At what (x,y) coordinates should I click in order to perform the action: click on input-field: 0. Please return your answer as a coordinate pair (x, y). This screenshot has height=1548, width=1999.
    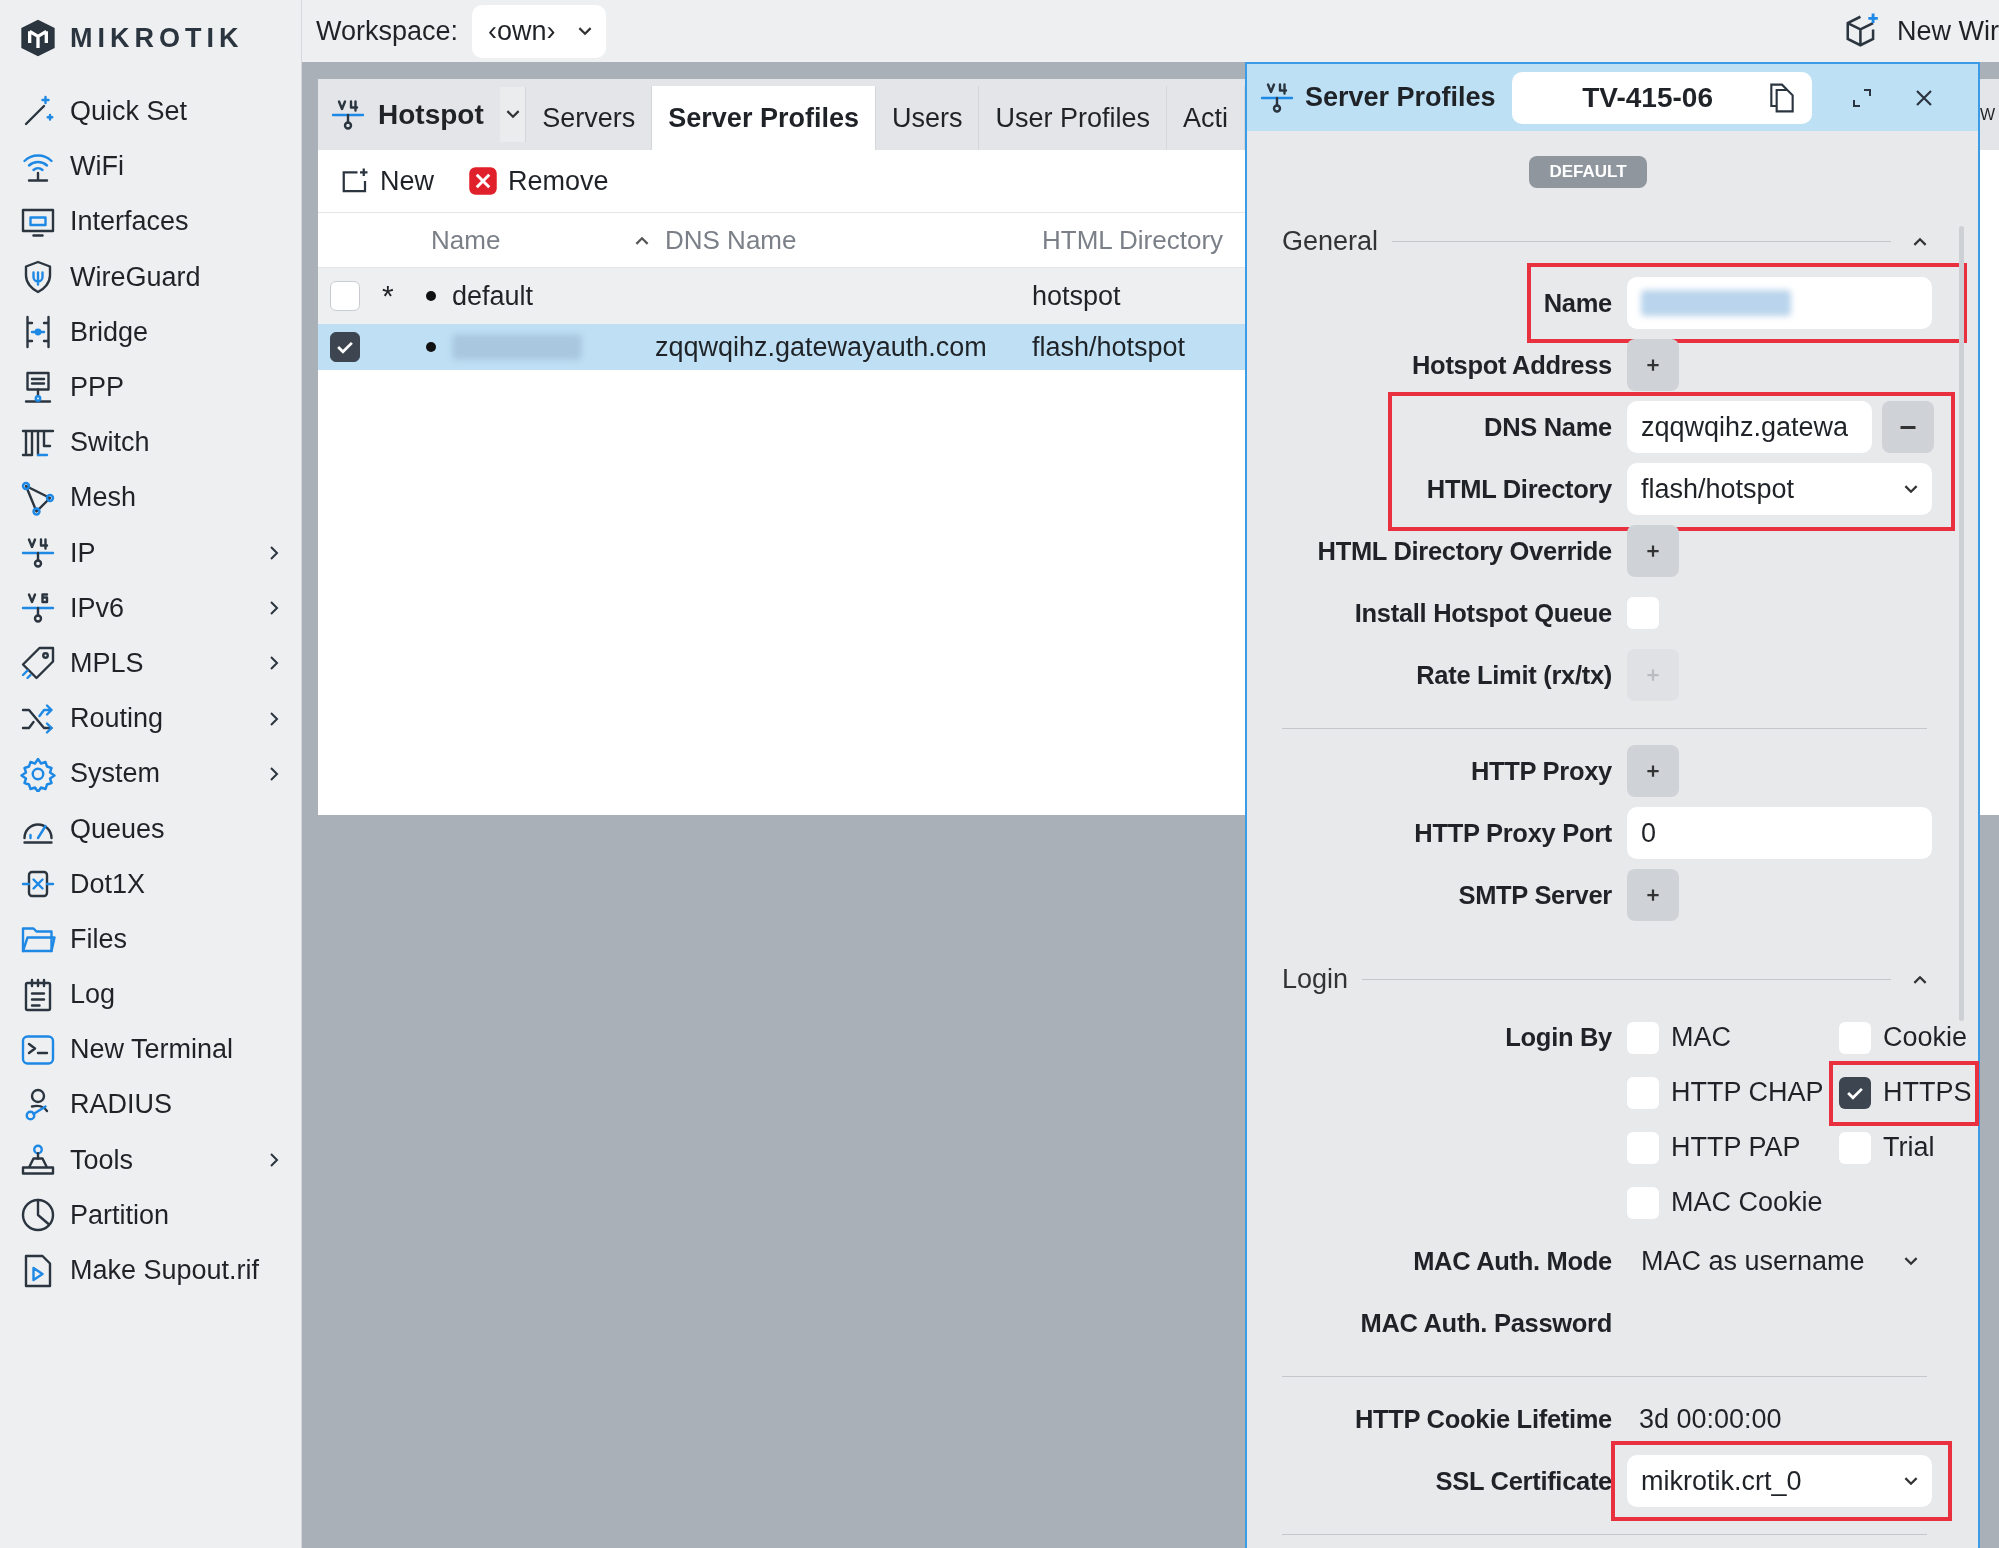
    Looking at the image, I should click on (1779, 833).